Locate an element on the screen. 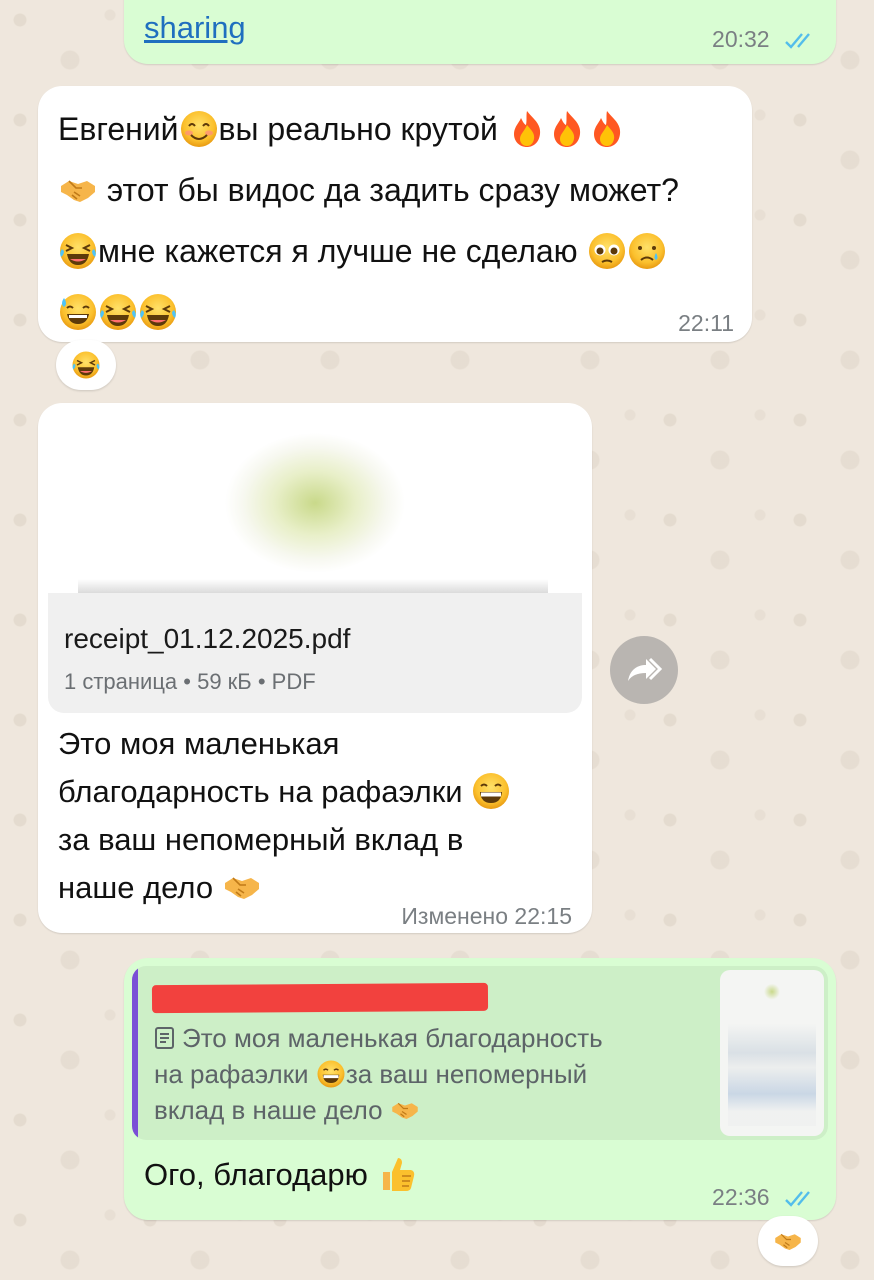 This screenshot has height=1280, width=874. redacted-sender-name is located at coordinates (320, 998).